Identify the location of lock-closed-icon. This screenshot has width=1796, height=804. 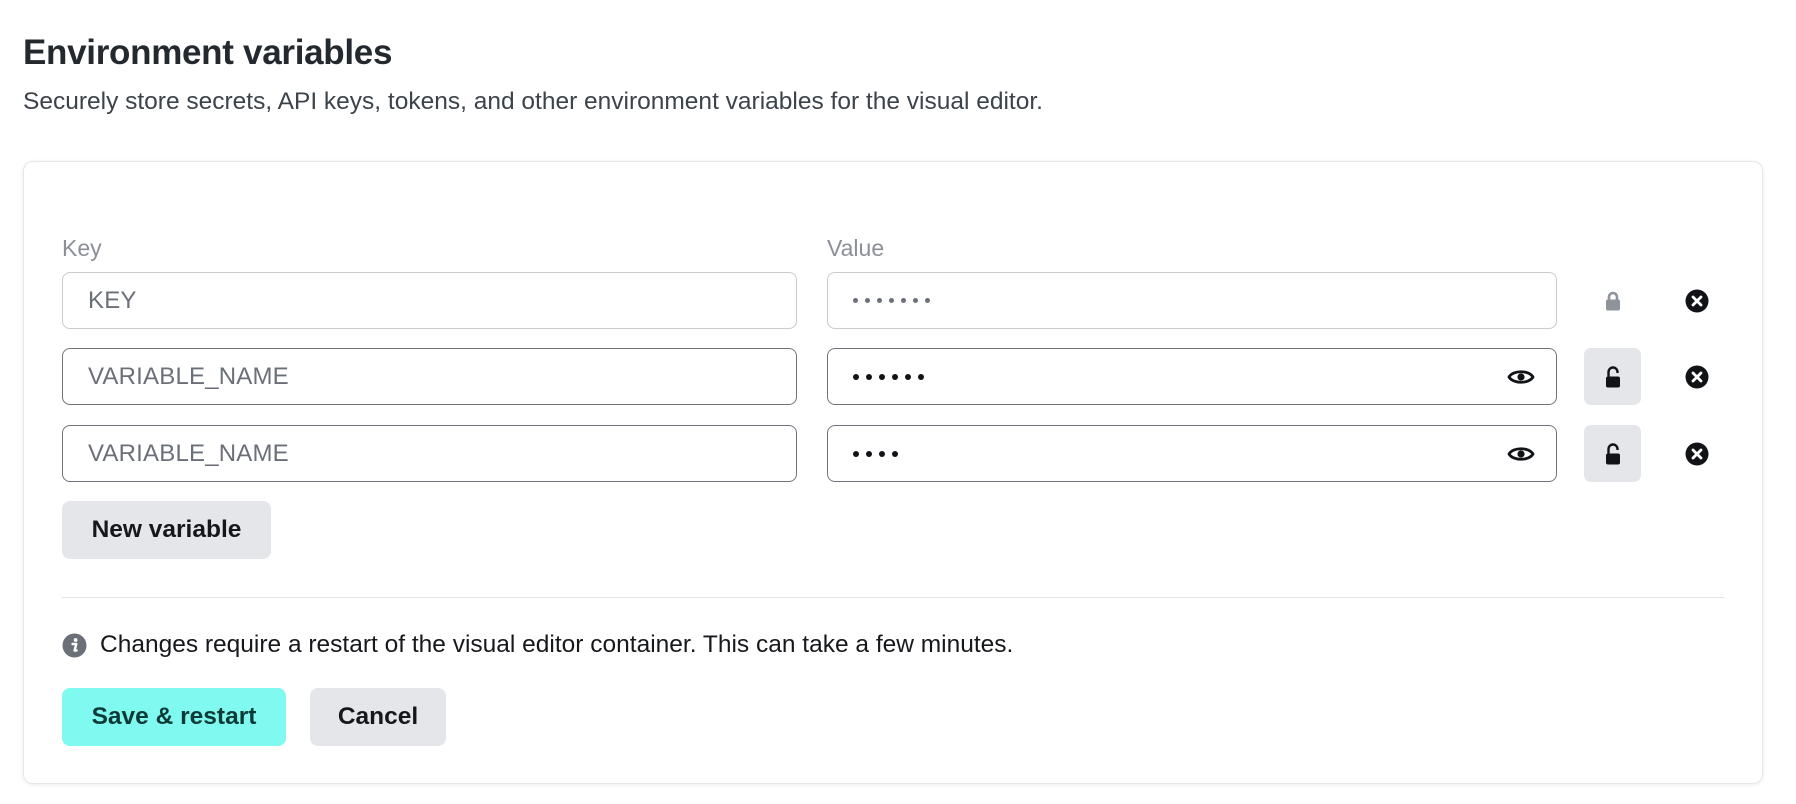
(1612, 300).